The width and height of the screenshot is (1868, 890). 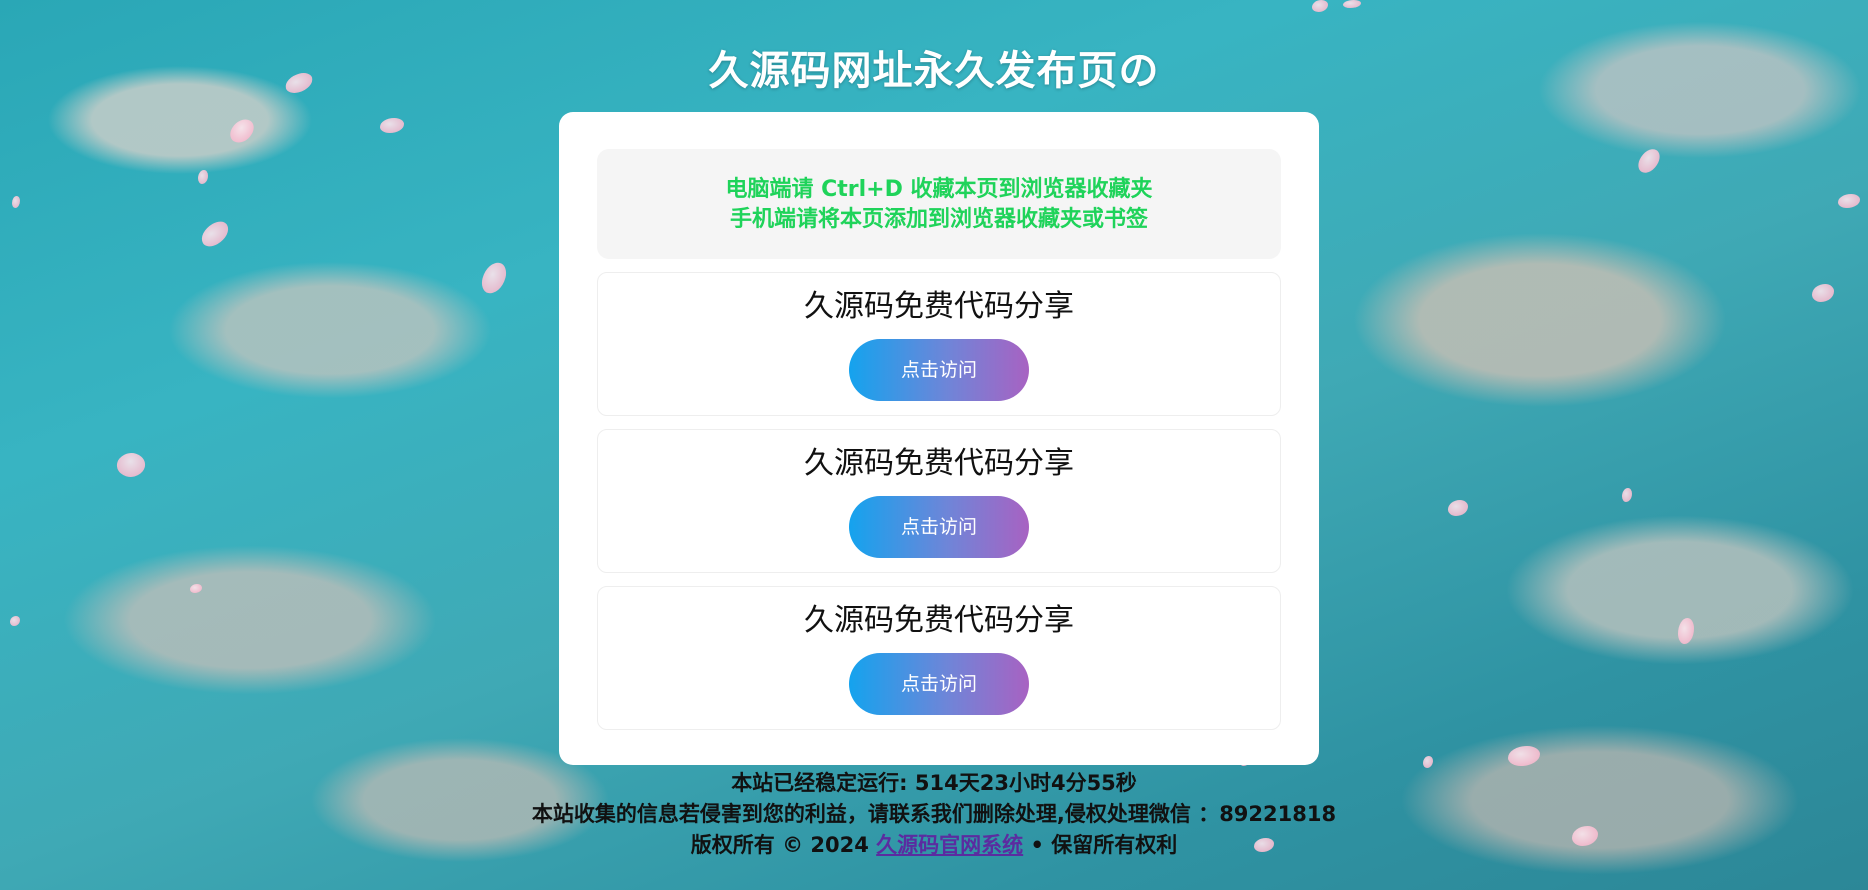 I want to click on copyright-suffix: • 保留所有权利, so click(x=1100, y=845).